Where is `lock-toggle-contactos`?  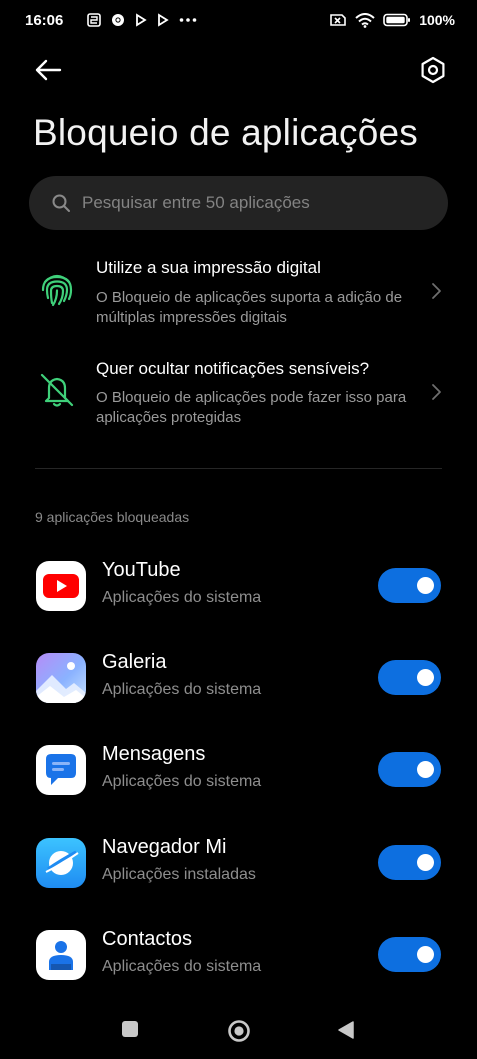 lock-toggle-contactos is located at coordinates (409, 954).